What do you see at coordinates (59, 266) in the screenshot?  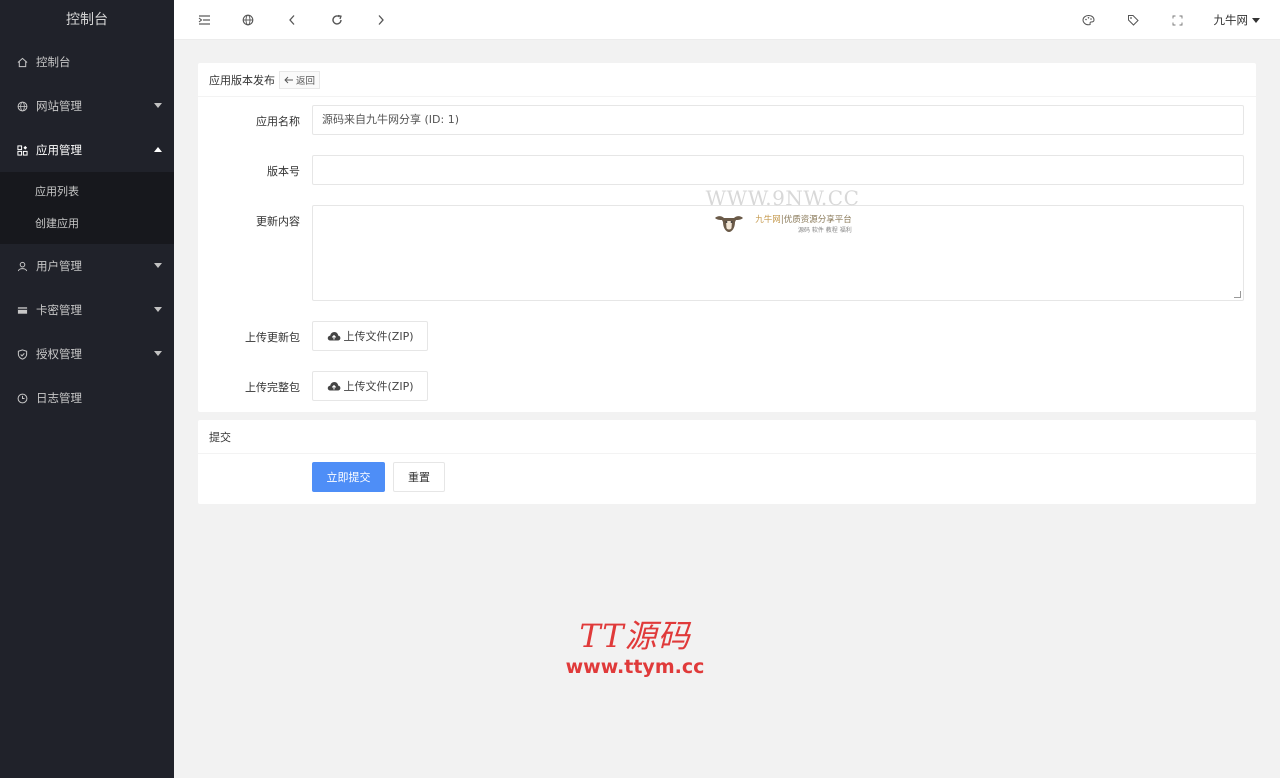 I see `sidebar-item-label: 用户管理` at bounding box center [59, 266].